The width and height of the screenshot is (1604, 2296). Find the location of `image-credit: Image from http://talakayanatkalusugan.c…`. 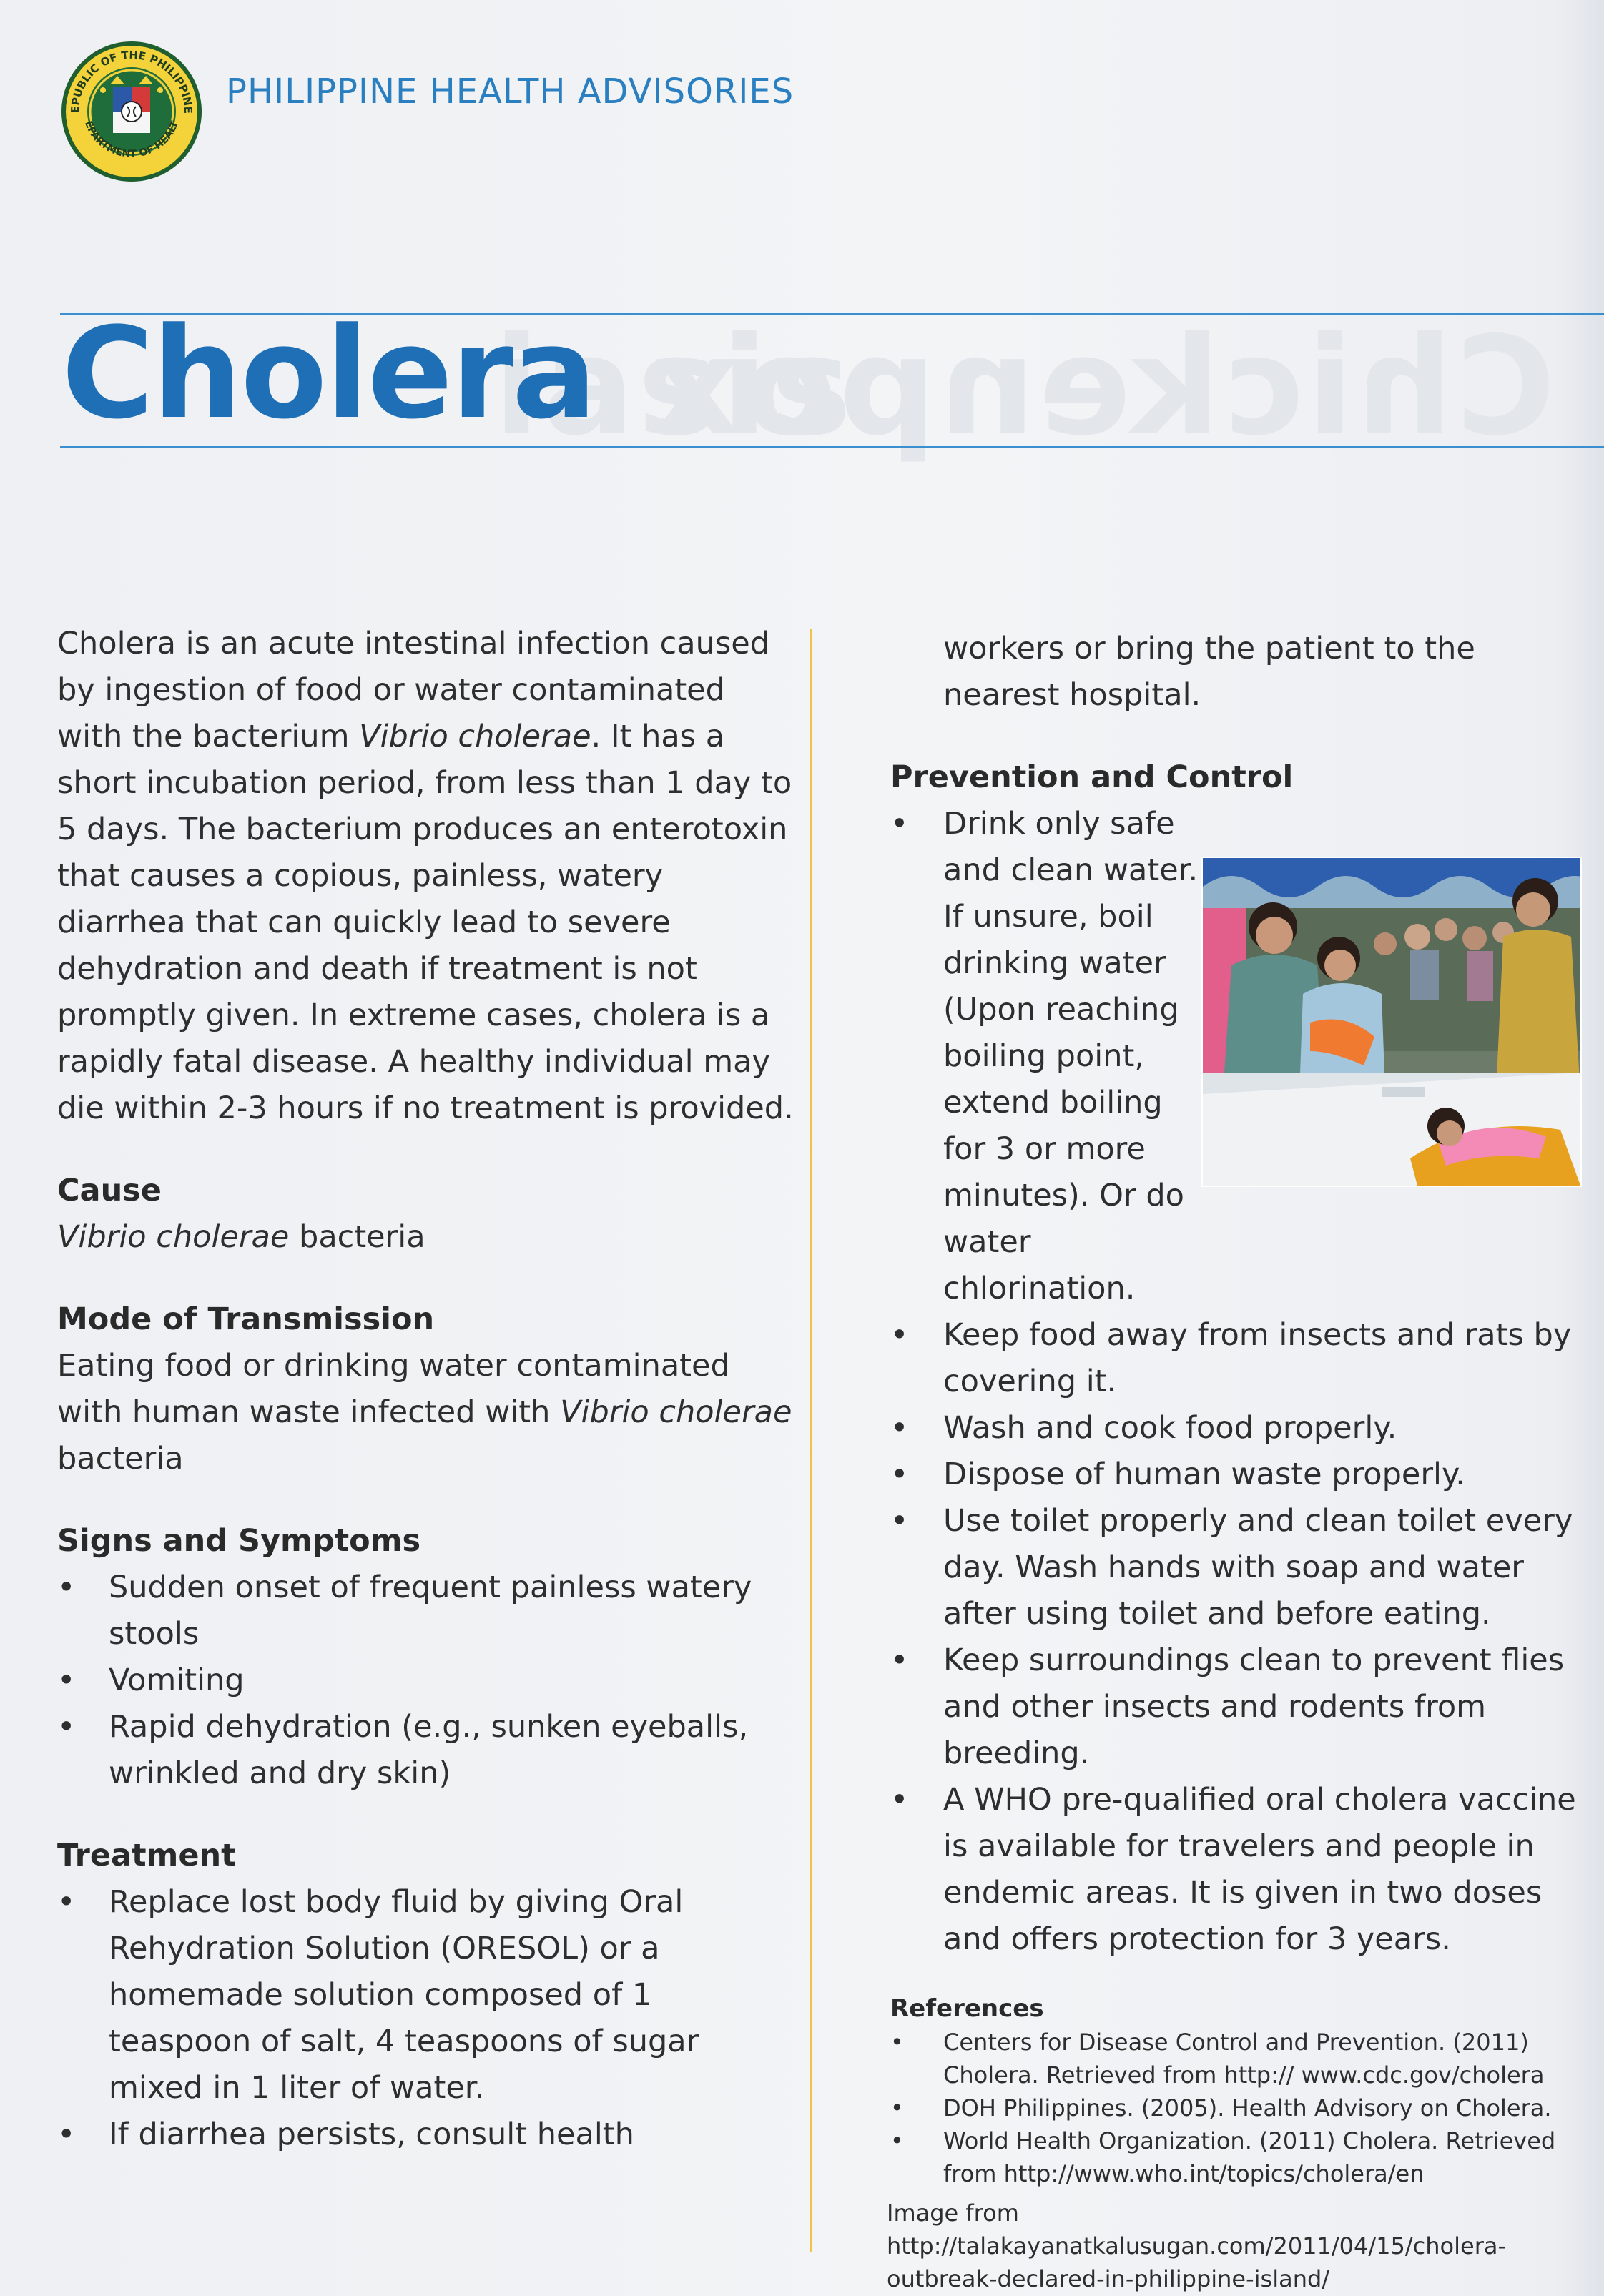

image-credit: Image from http://talakayanatkalusugan.c… is located at coordinates (1197, 2245).